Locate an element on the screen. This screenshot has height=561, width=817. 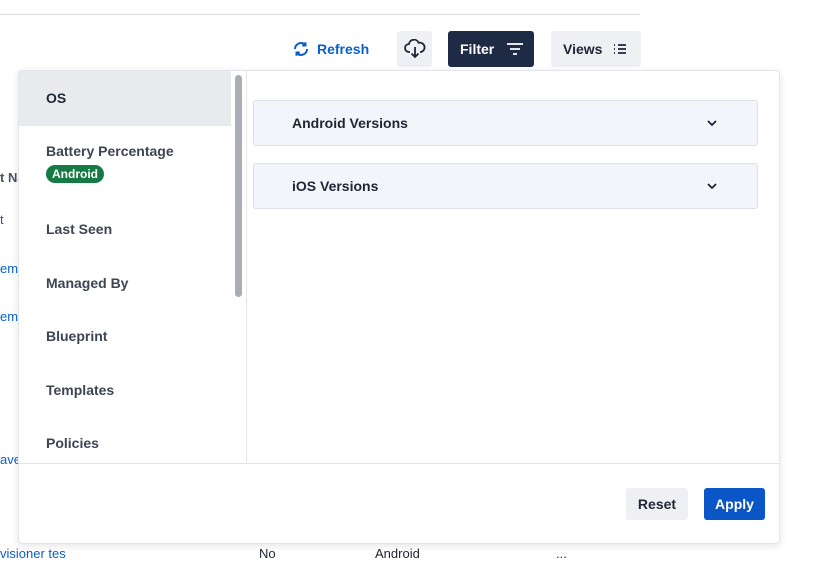
category-os: OS is located at coordinates (125, 98).